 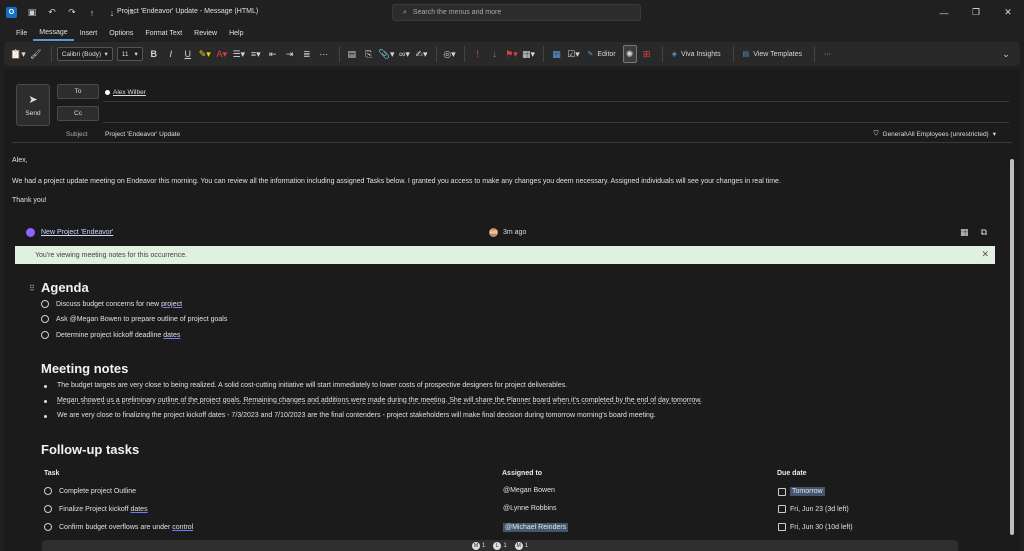 I want to click on copy-icon: ⧉, so click(x=984, y=232).